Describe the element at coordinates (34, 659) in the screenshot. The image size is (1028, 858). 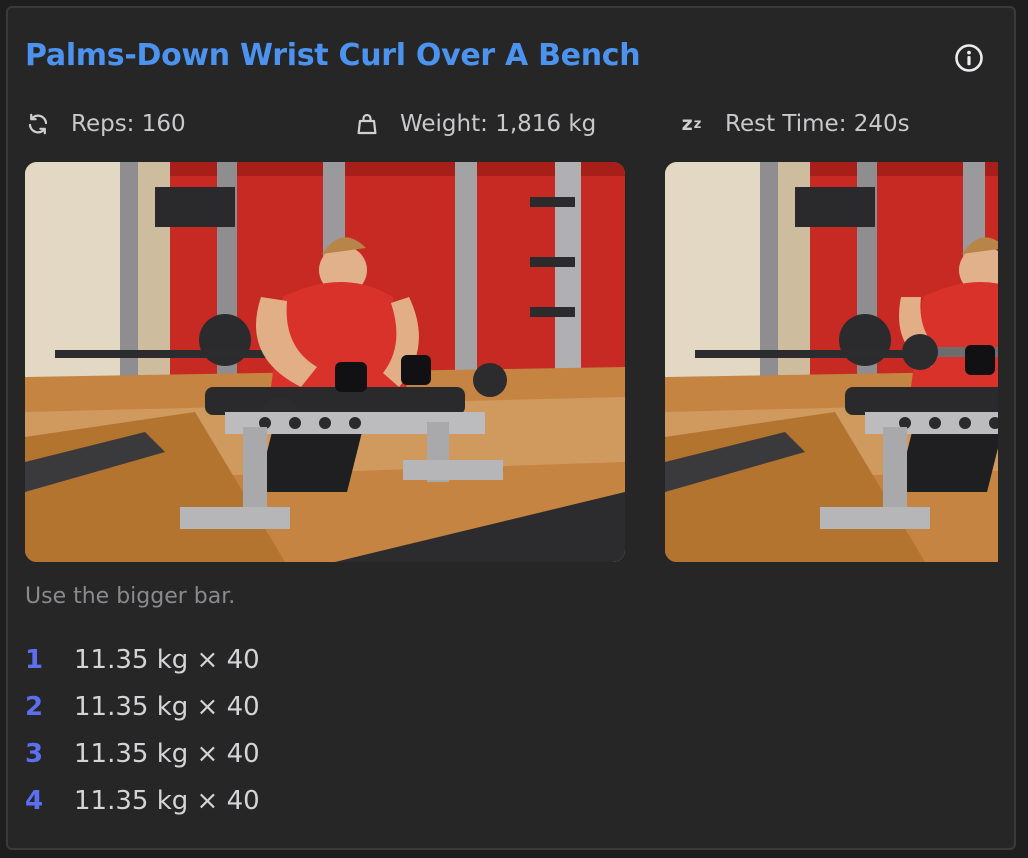
I see `set-number: 1` at that location.